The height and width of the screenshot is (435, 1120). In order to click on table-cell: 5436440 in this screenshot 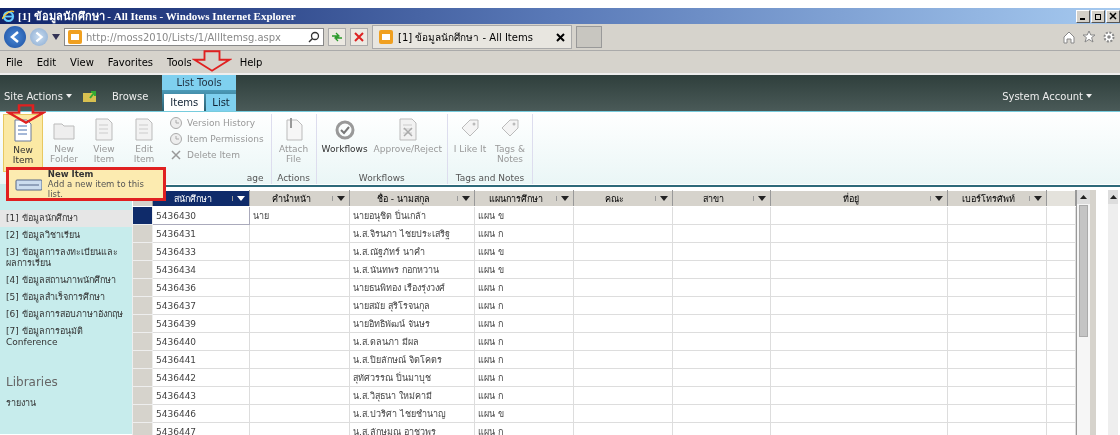, I will do `click(201, 341)`.